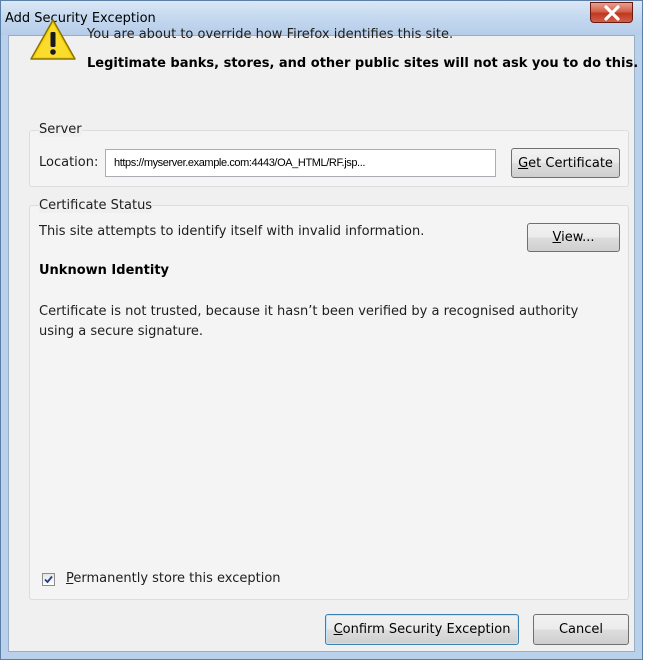 The height and width of the screenshot is (662, 645). What do you see at coordinates (426, 629) in the screenshot?
I see `confirm-label: onfirm Security Exception` at bounding box center [426, 629].